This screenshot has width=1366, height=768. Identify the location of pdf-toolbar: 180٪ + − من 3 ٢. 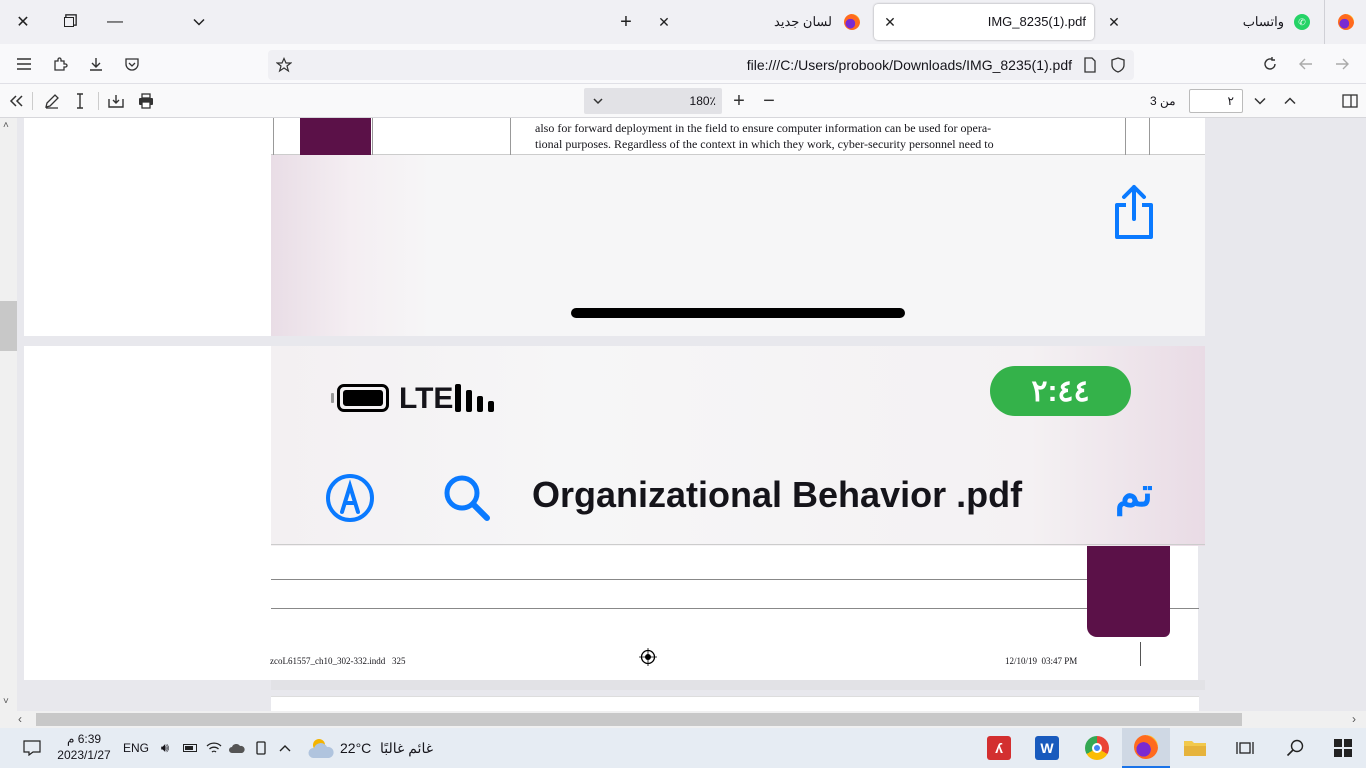
(683, 101).